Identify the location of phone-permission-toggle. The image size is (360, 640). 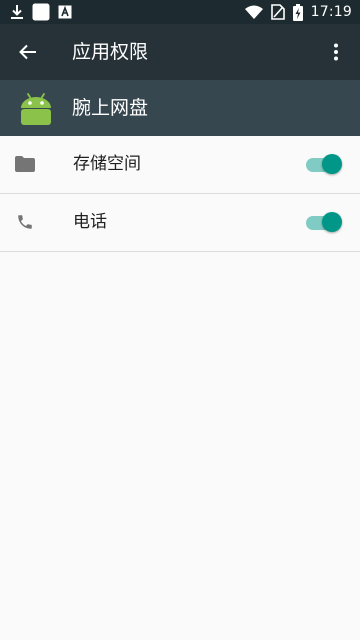
(324, 223).